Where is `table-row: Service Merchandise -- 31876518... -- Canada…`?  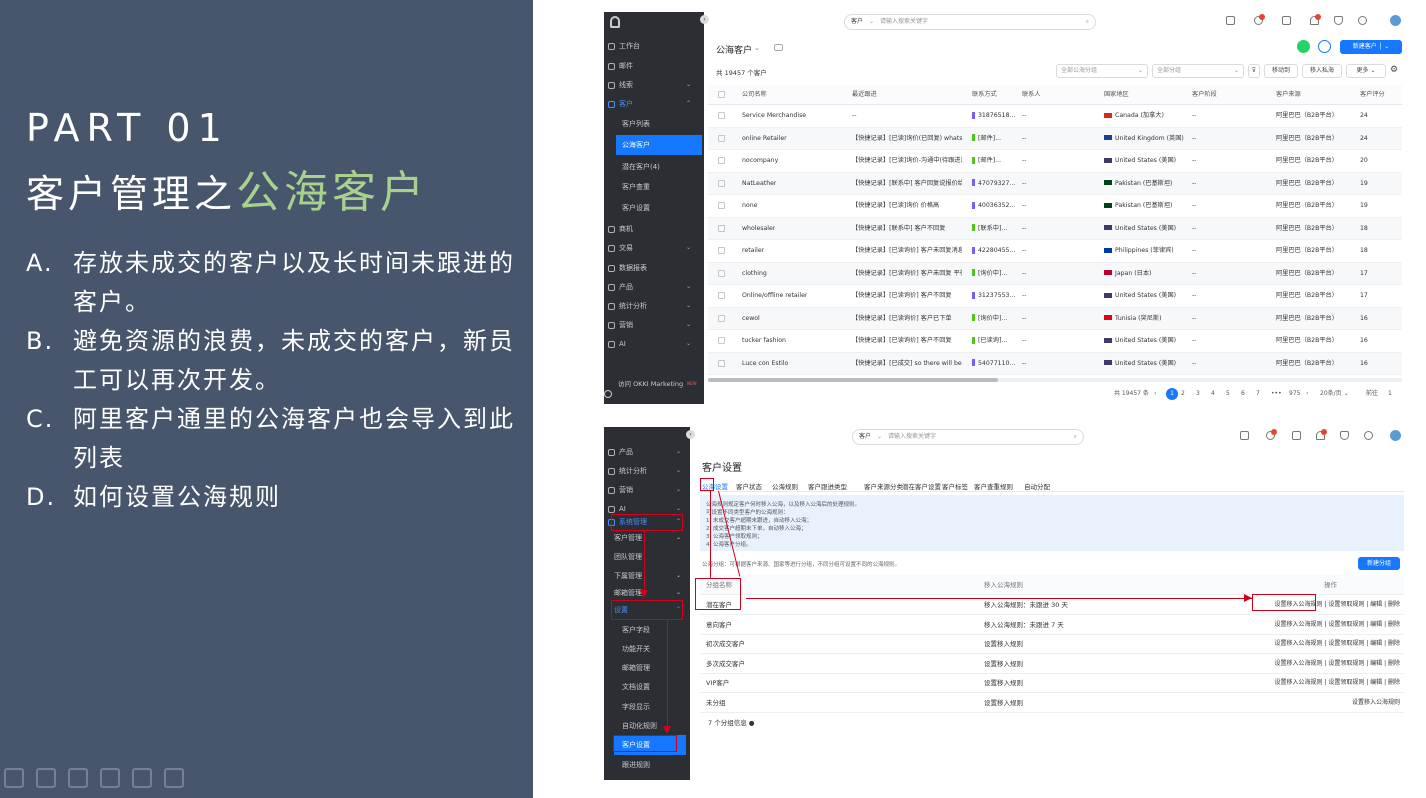 table-row: Service Merchandise -- 31876518... -- Canada… is located at coordinates (1055, 116).